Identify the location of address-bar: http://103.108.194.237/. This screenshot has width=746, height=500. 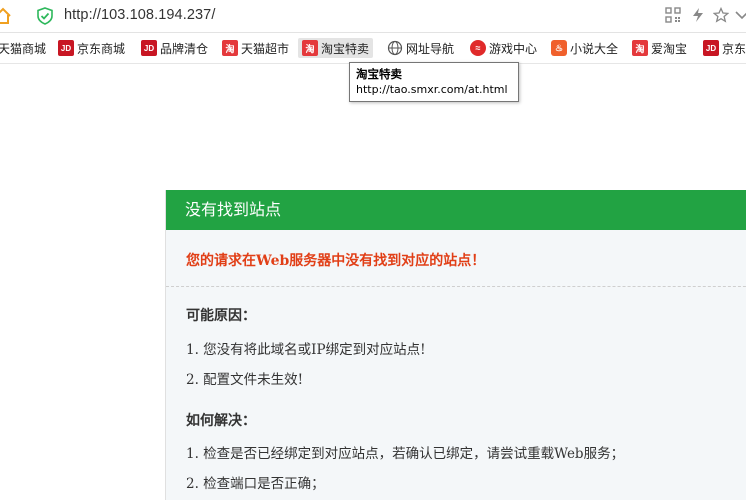
(373, 16).